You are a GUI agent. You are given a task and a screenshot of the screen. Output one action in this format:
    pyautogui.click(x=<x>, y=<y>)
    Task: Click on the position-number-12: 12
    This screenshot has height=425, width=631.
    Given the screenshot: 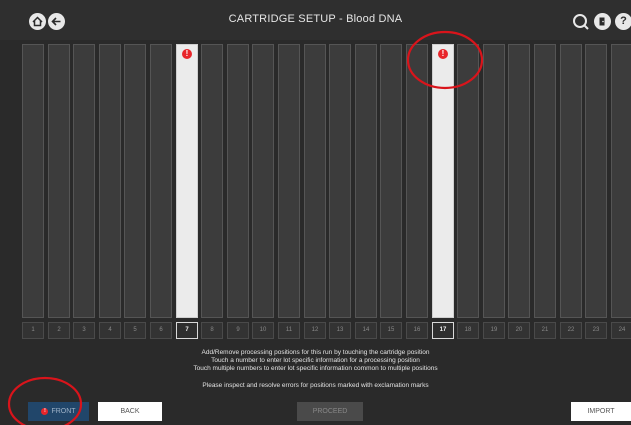 What is the action you would take?
    pyautogui.click(x=315, y=330)
    